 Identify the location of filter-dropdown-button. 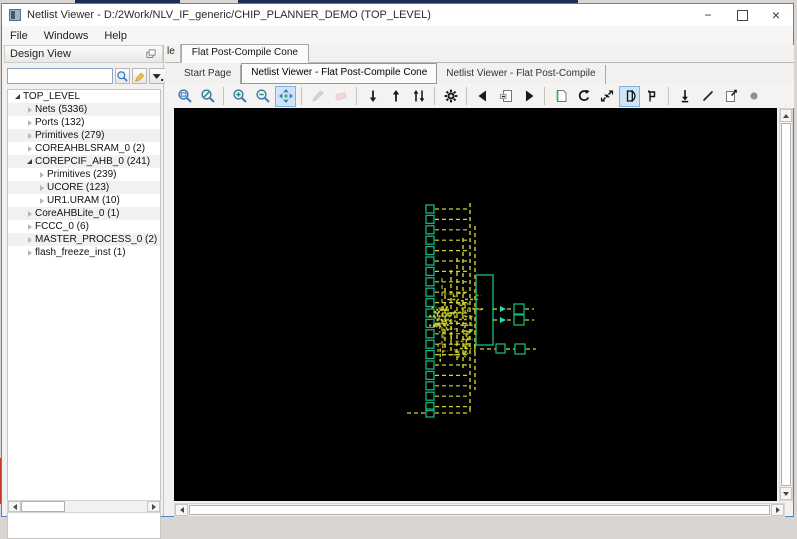
(157, 76).